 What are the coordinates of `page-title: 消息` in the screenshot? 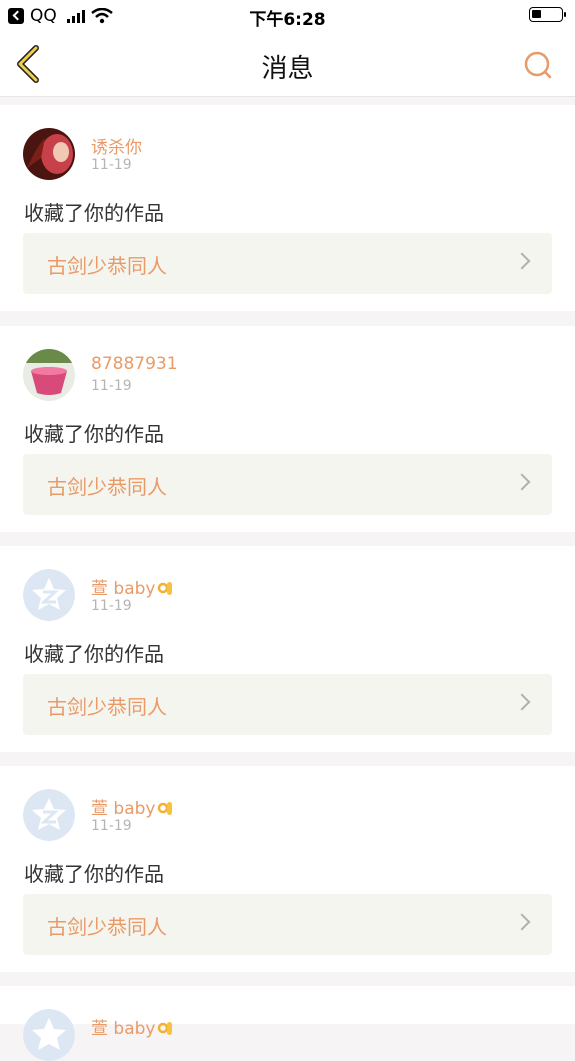 It's located at (287, 69).